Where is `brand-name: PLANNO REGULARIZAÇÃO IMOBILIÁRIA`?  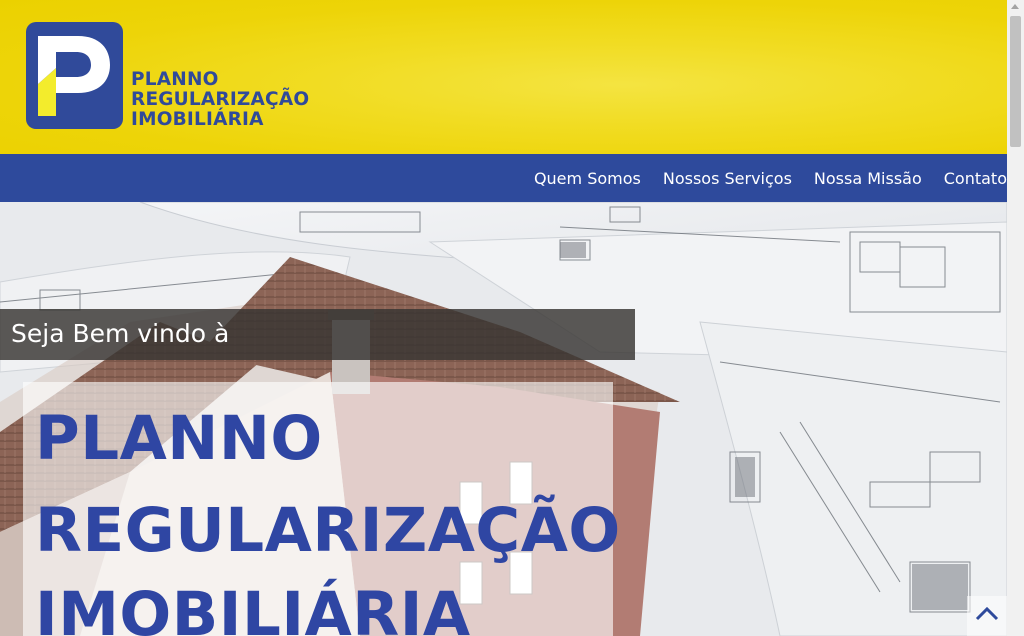
brand-name: PLANNO REGULARIZAÇÃO IMOBILIÁRIA is located at coordinates (220, 100).